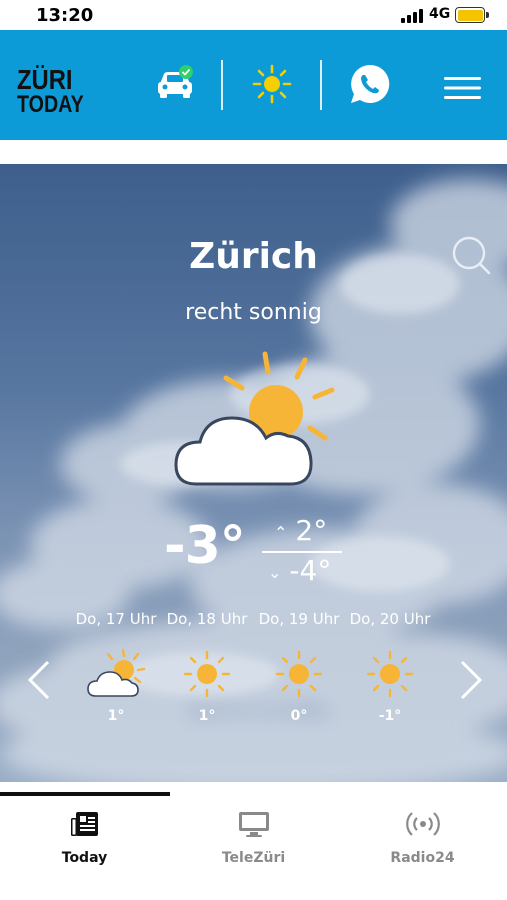 The image size is (507, 900). I want to click on active-tab-indicator, so click(85, 794).